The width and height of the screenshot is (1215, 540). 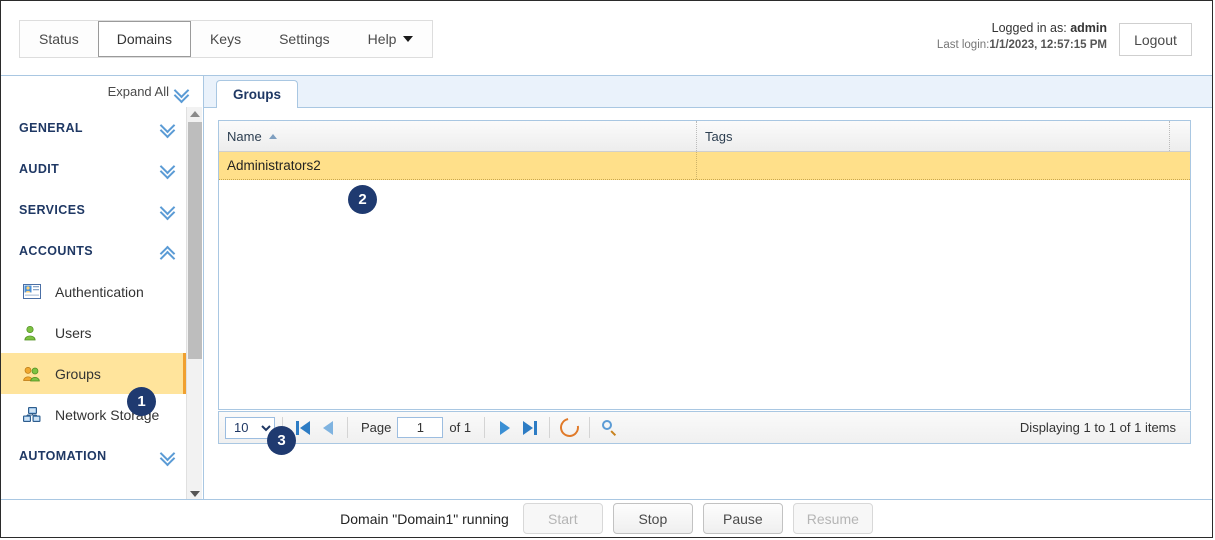 What do you see at coordinates (535, 427) in the screenshot?
I see `last-page-icon` at bounding box center [535, 427].